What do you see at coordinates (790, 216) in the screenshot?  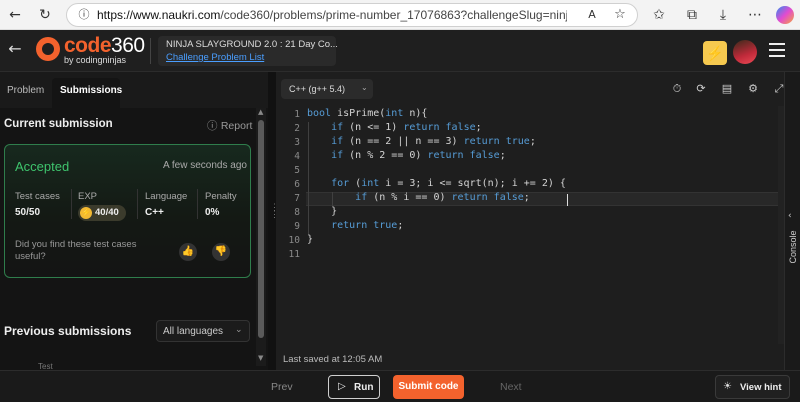 I see `chevron-left-icon: ‹` at bounding box center [790, 216].